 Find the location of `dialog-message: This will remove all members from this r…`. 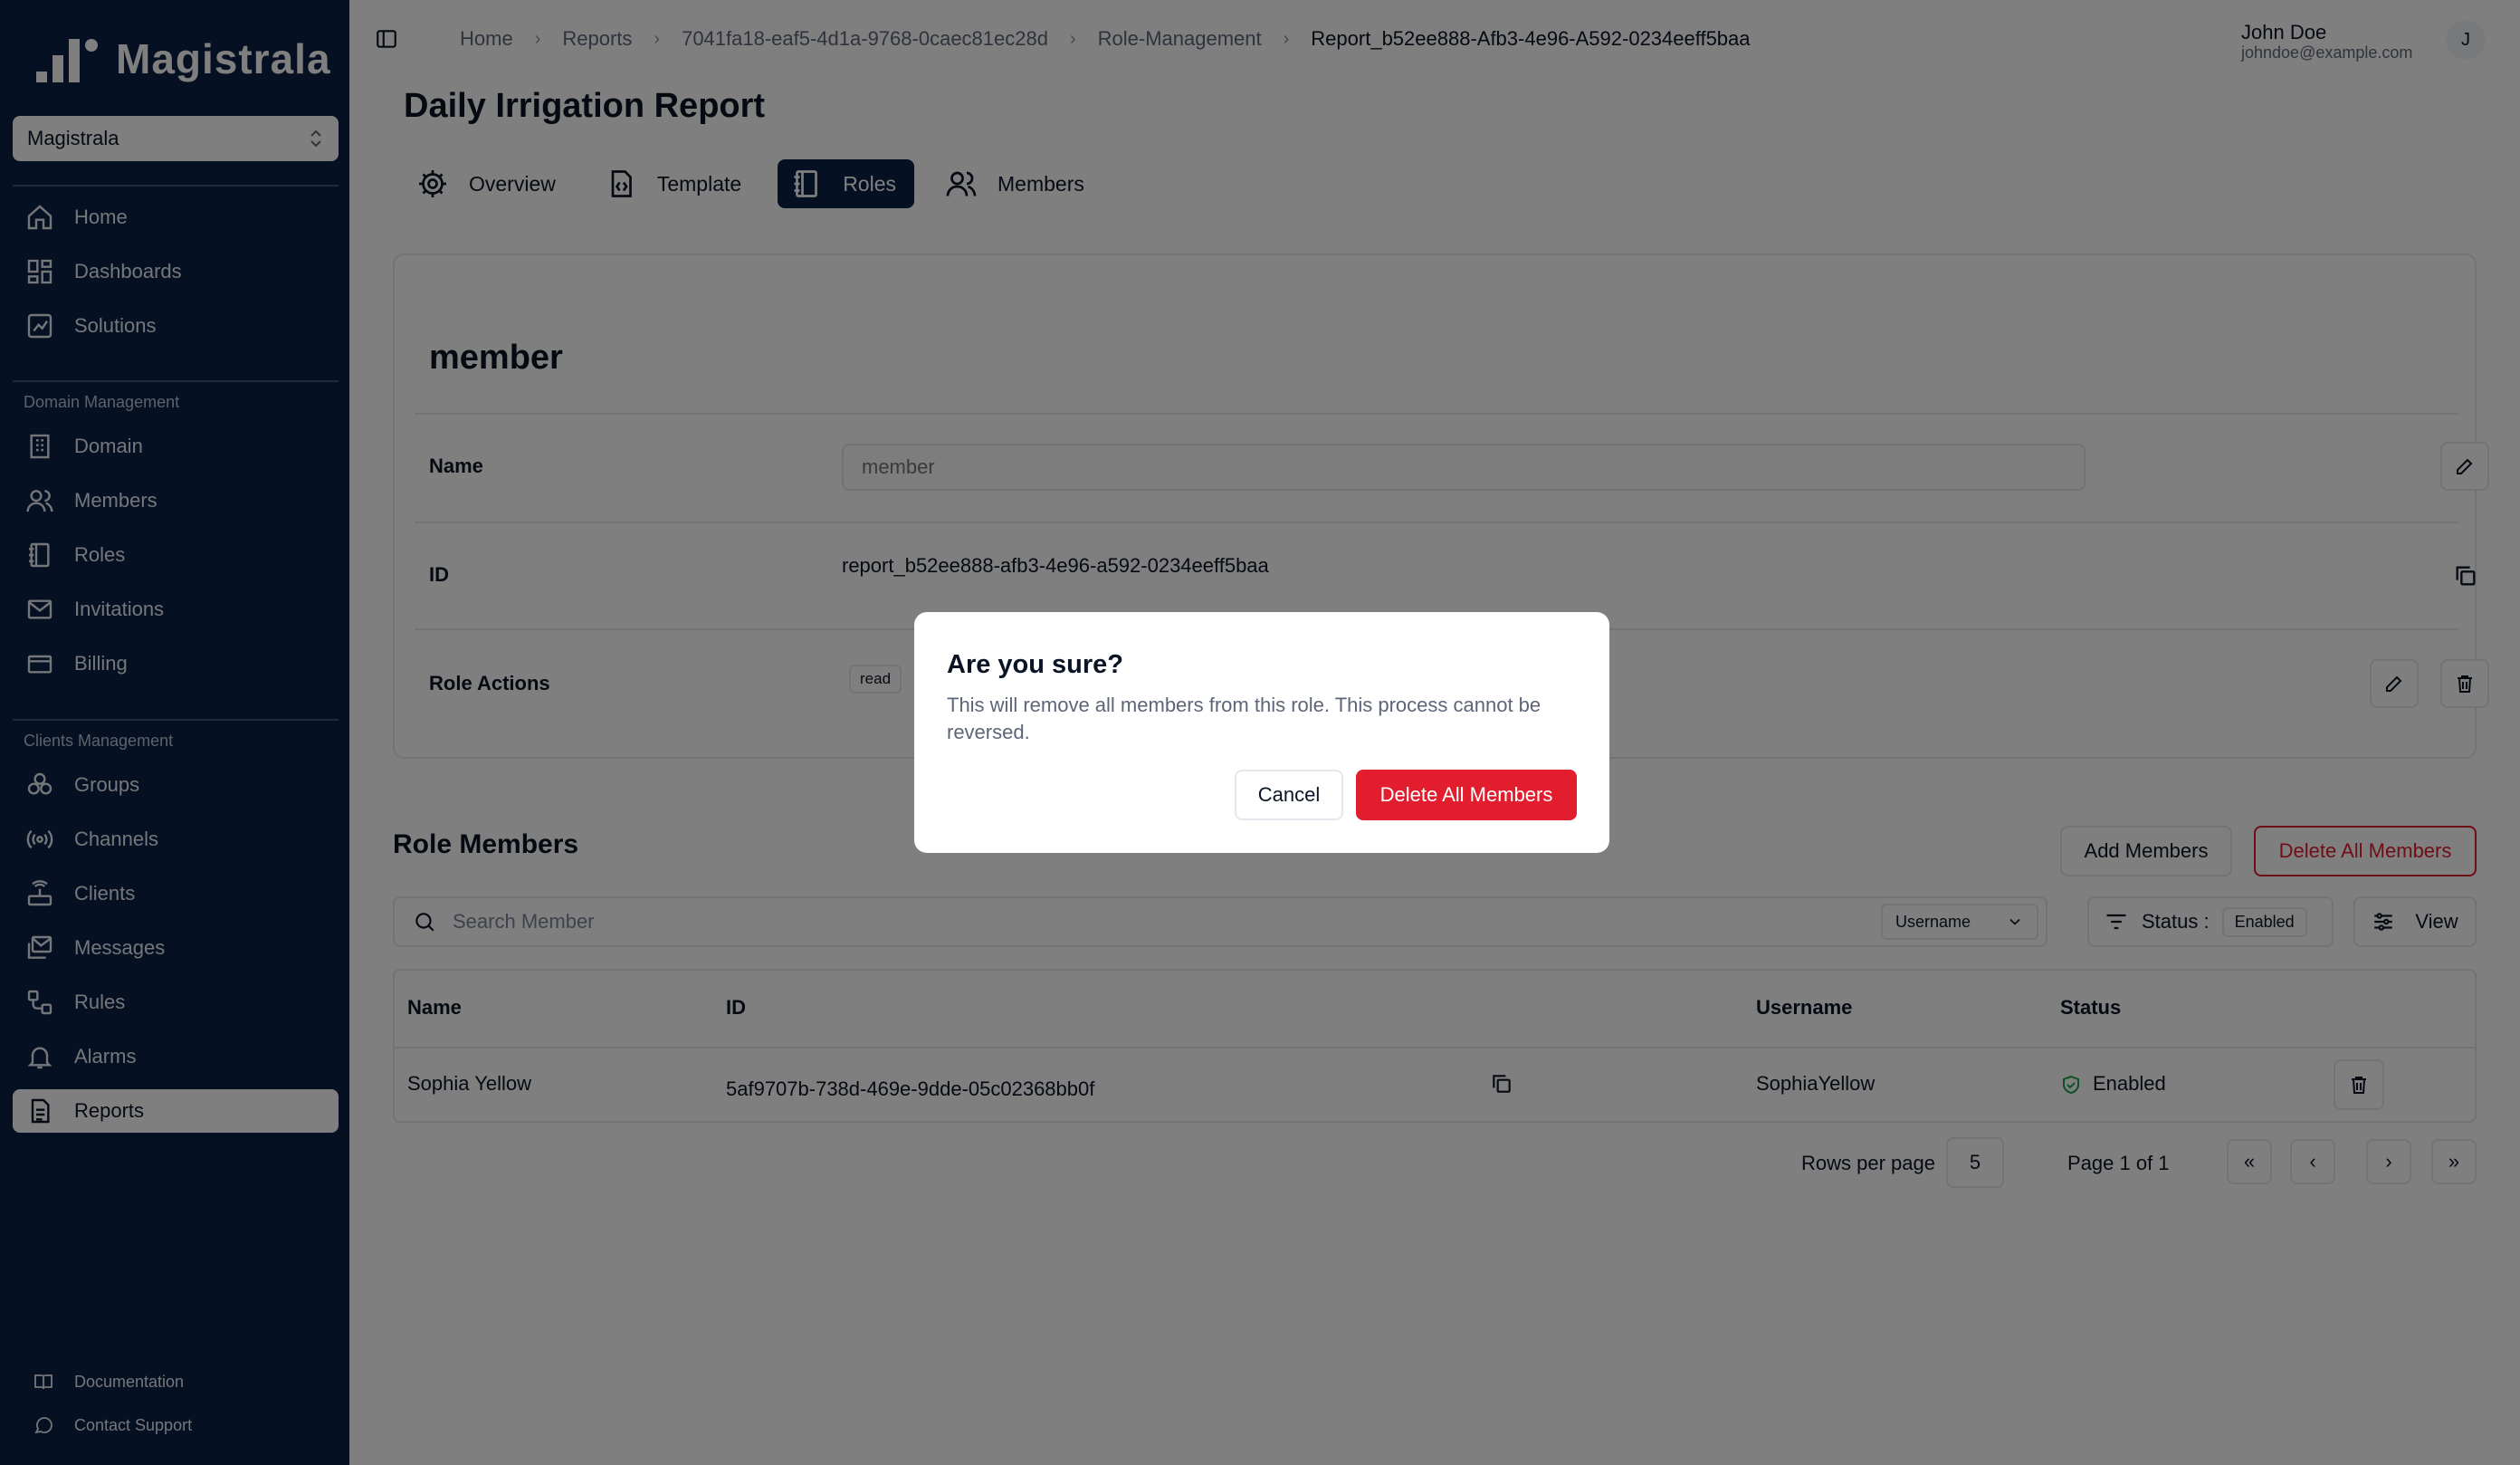

dialog-message: This will remove all members from this r… is located at coordinates (1244, 718).